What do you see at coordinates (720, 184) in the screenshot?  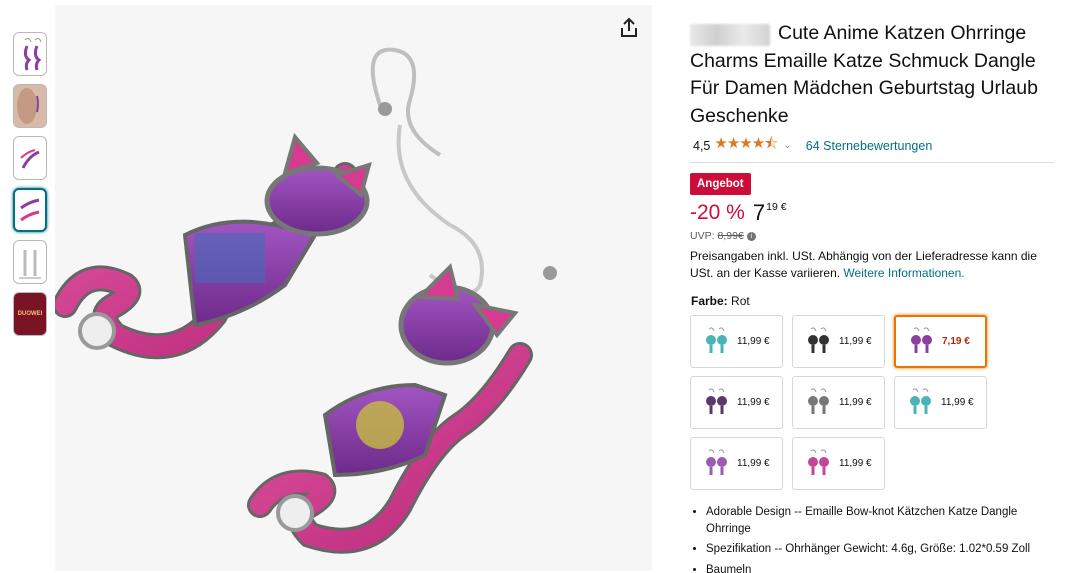 I see `deal-badge: Angebot` at bounding box center [720, 184].